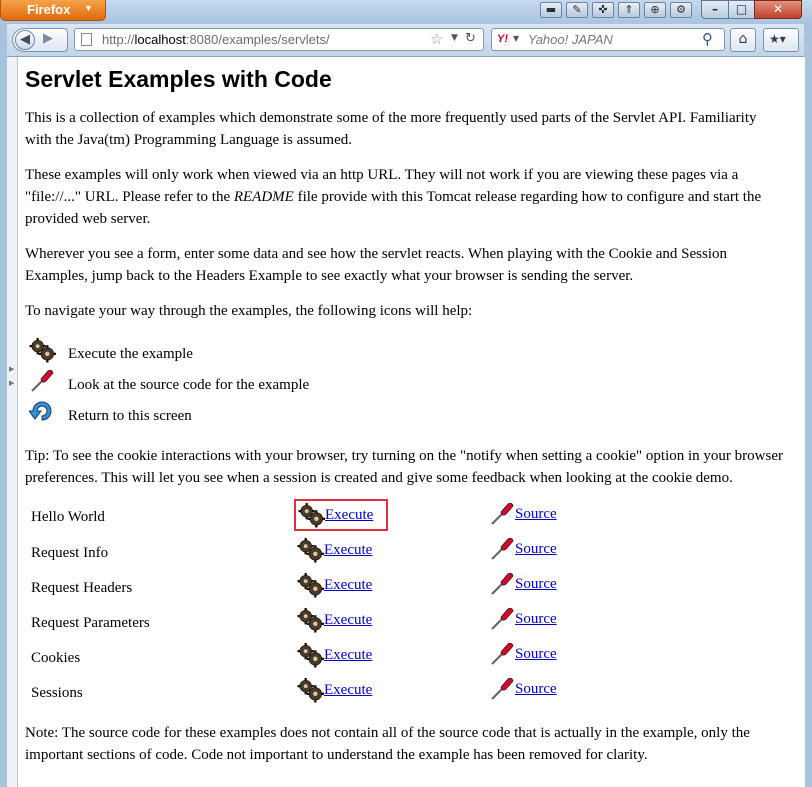 The width and height of the screenshot is (812, 787). I want to click on example-name: Hello World, so click(68, 517).